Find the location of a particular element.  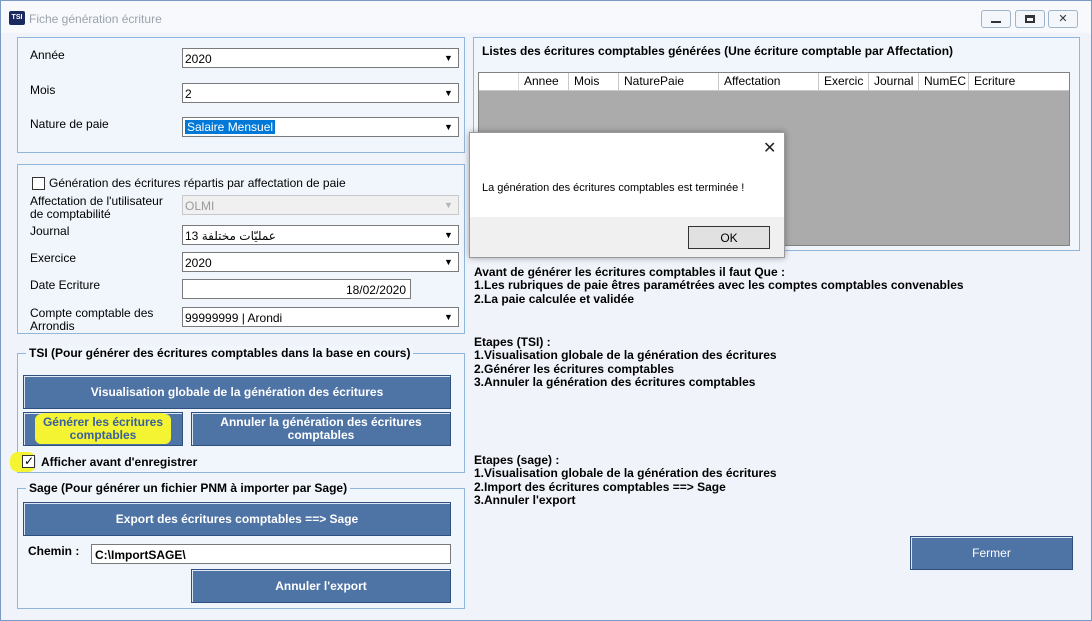

export-sage-label: Export des écritures comptables ==> Sage is located at coordinates (237, 518).